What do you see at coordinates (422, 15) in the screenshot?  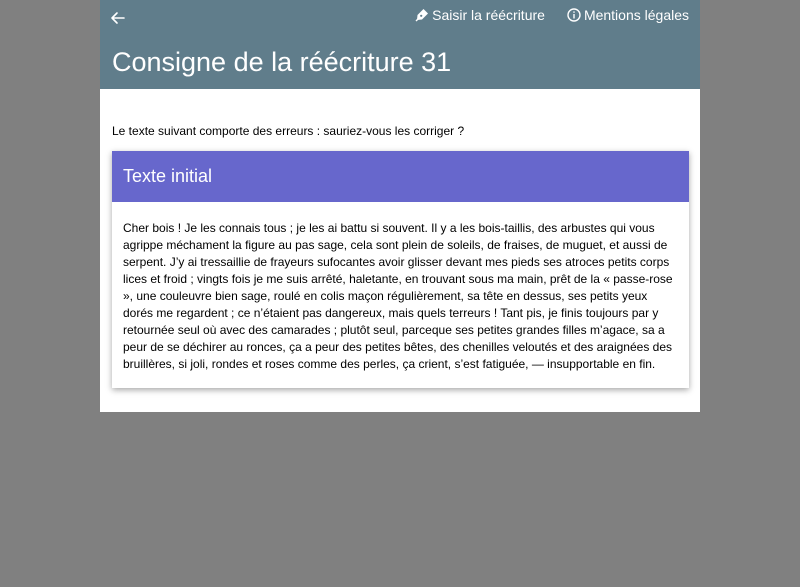 I see `pen-nib-icon` at bounding box center [422, 15].